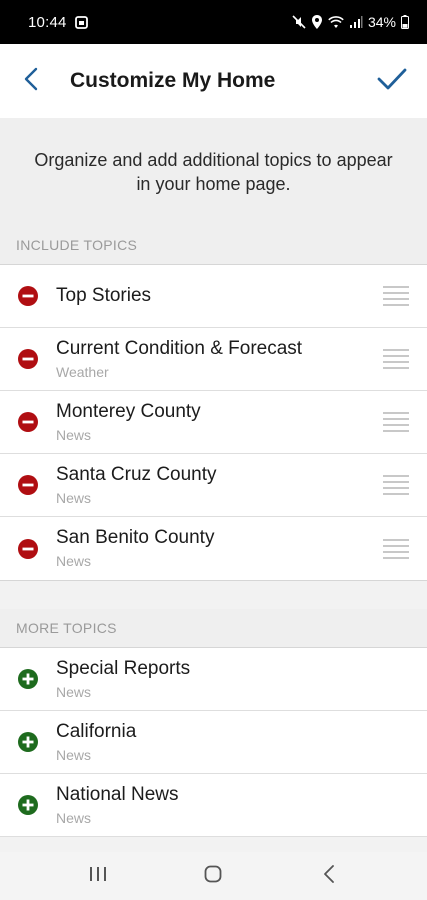 The width and height of the screenshot is (427, 900). I want to click on list-item: Special Reports News, so click(213, 679).